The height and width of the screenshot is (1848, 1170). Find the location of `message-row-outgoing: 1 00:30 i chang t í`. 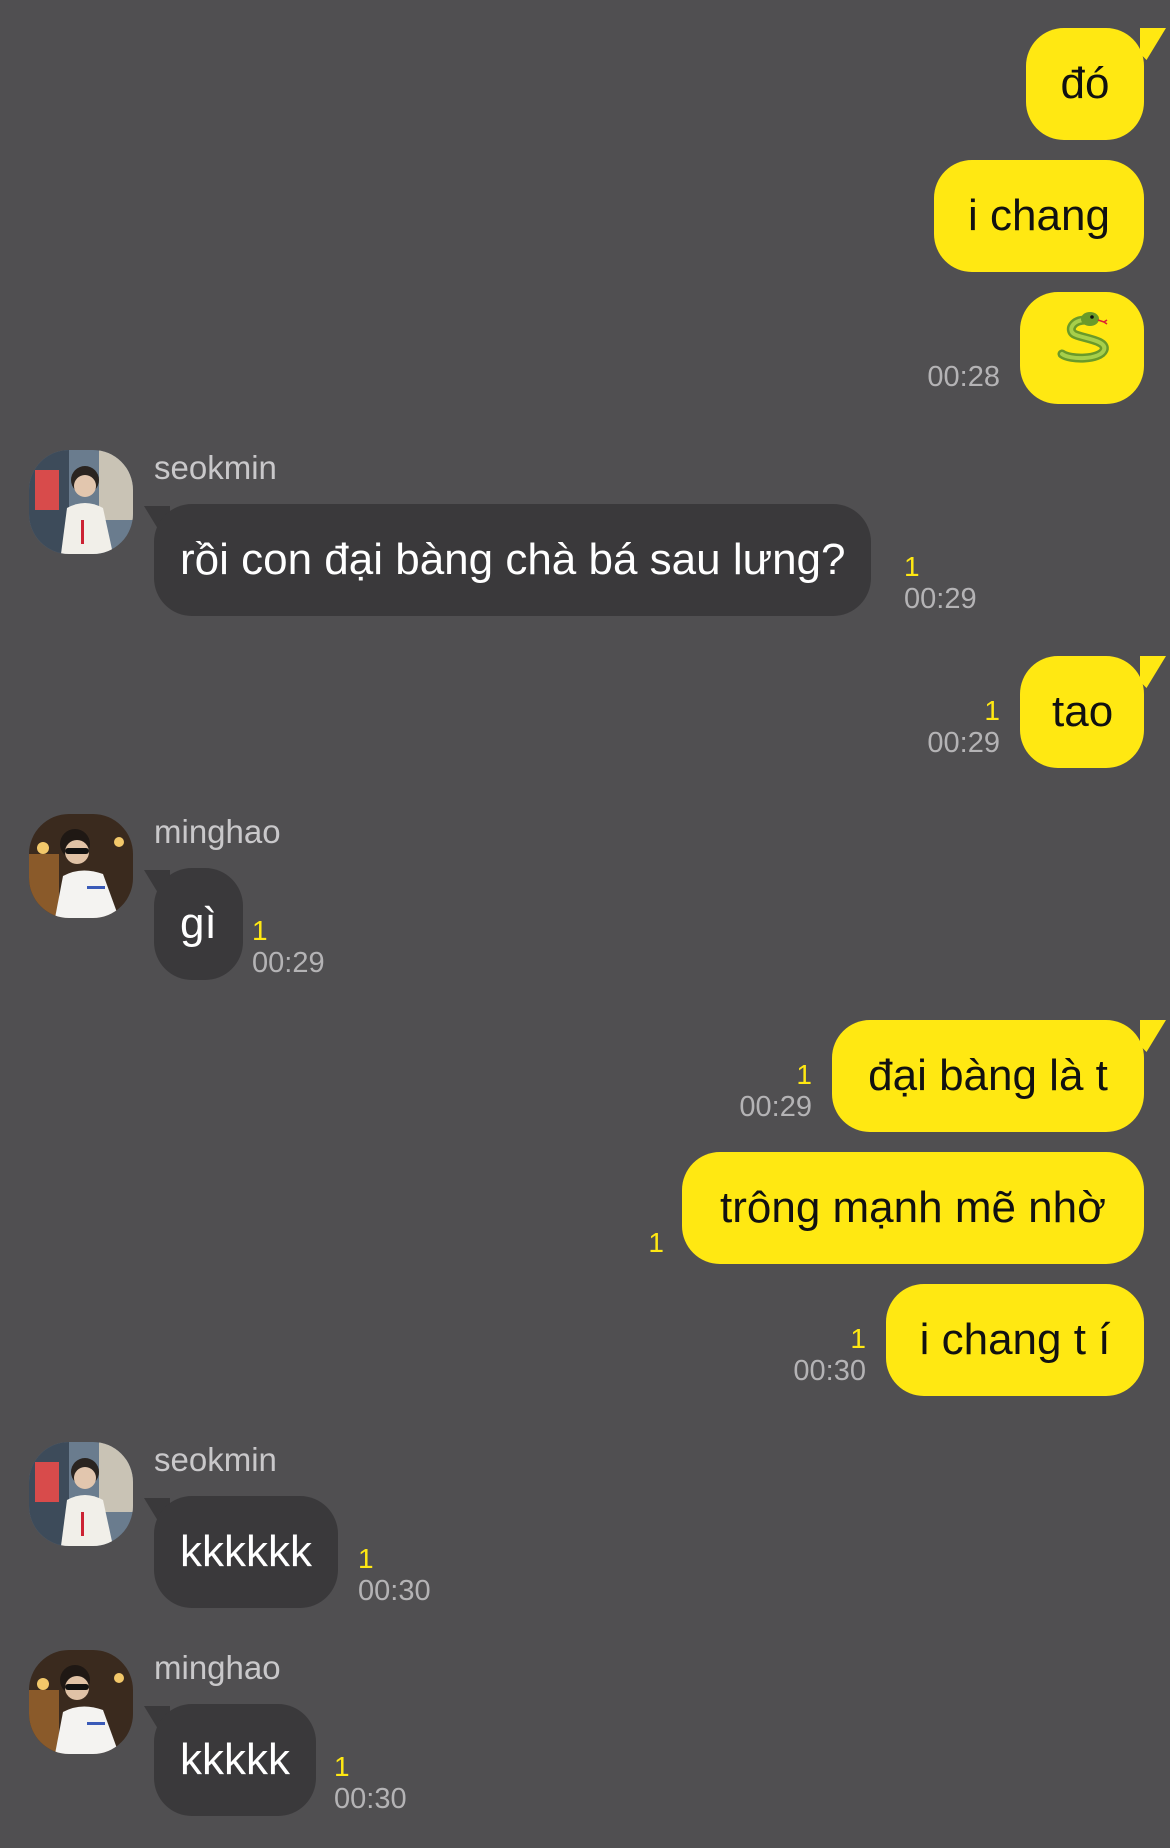

message-row-outgoing: 1 00:30 i chang t í is located at coordinates (585, 1342).